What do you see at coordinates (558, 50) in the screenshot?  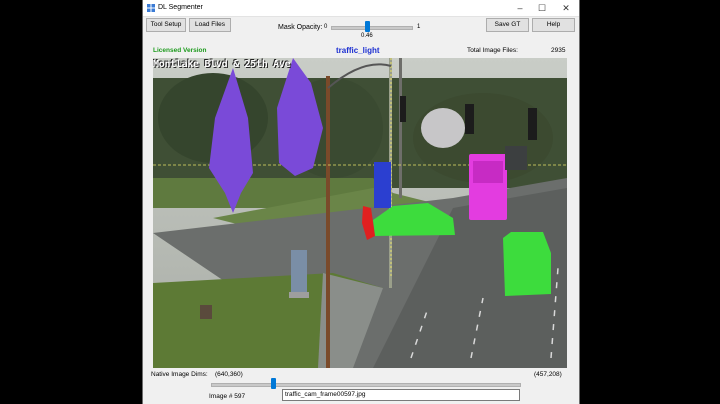 I see `total-files-value: 2935` at bounding box center [558, 50].